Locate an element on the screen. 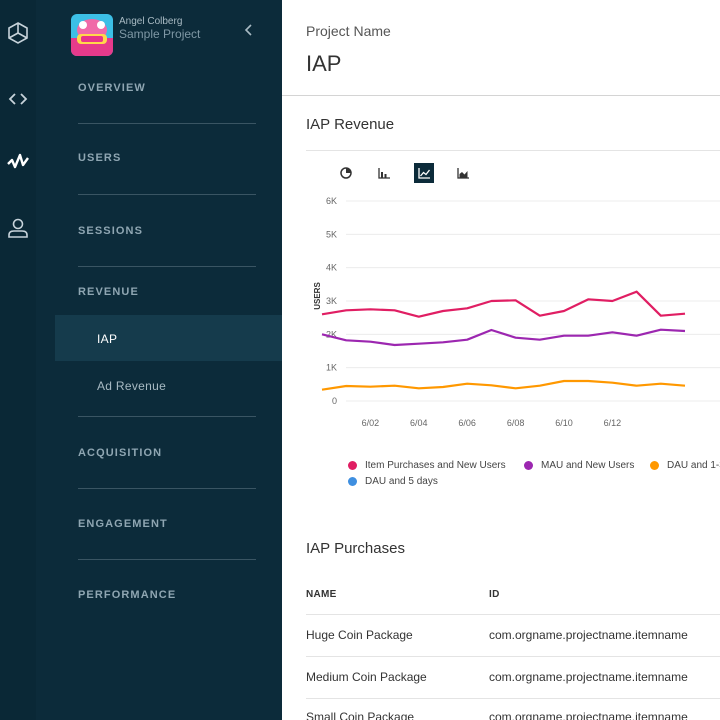  y-tick-label: 6K is located at coordinates (331, 201).